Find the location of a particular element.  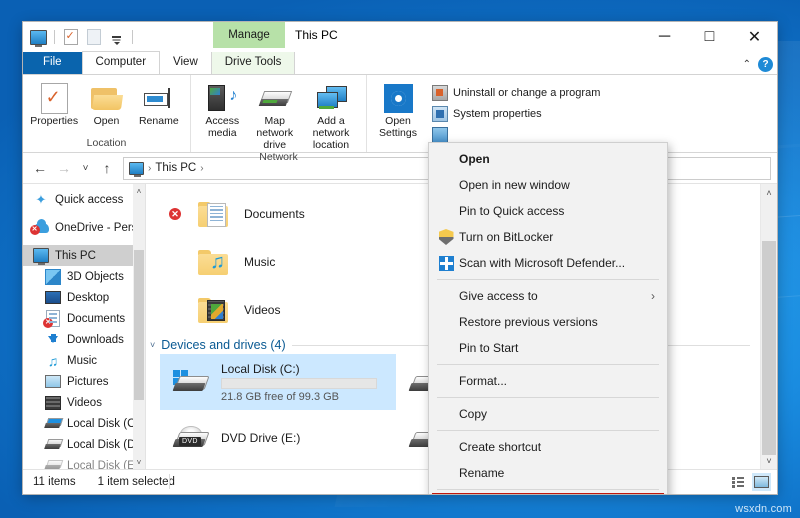

content-scrollbar: ˄ ˅ is located at coordinates (768, 326).